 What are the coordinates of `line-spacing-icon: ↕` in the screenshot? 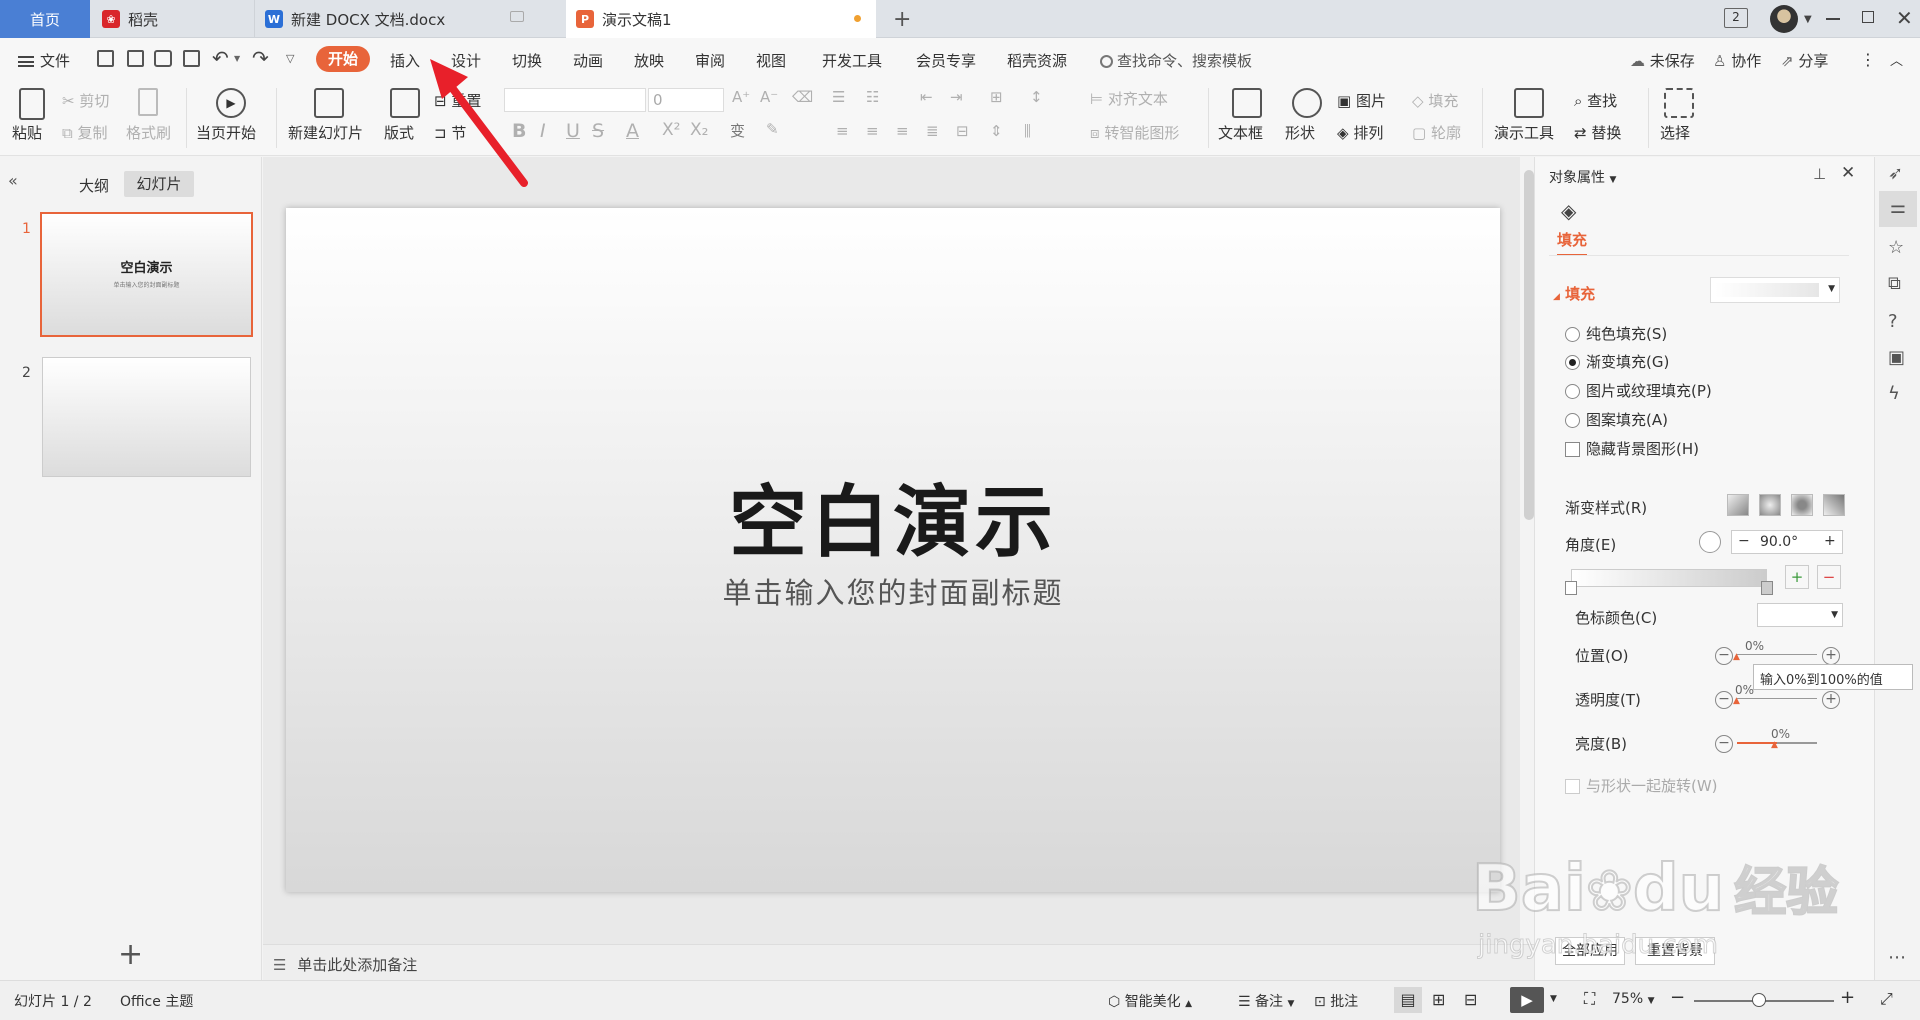 It's located at (1036, 97).